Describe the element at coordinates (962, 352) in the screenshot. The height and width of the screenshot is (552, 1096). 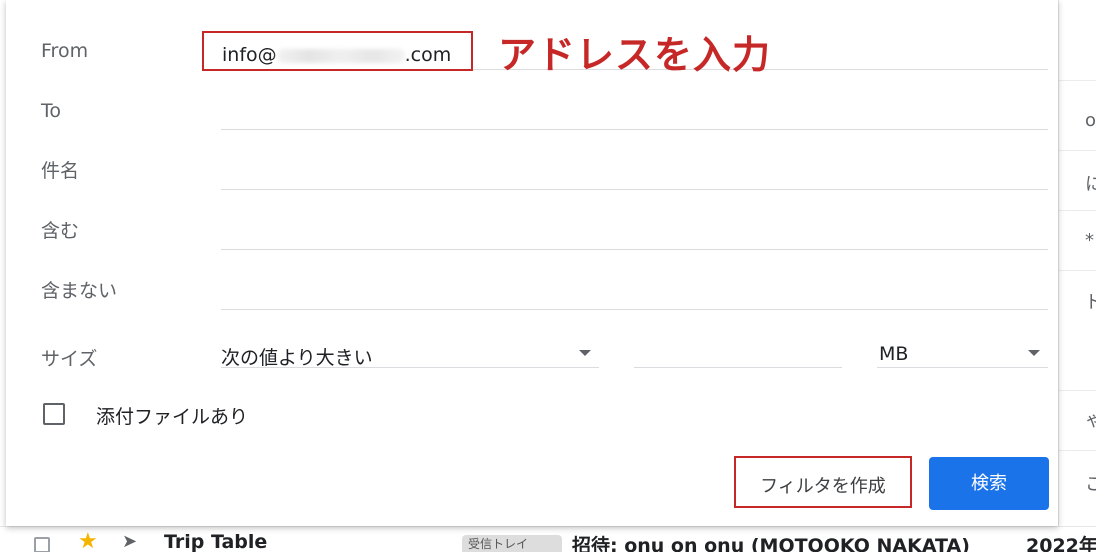
I see `size-unit-select: MB` at that location.